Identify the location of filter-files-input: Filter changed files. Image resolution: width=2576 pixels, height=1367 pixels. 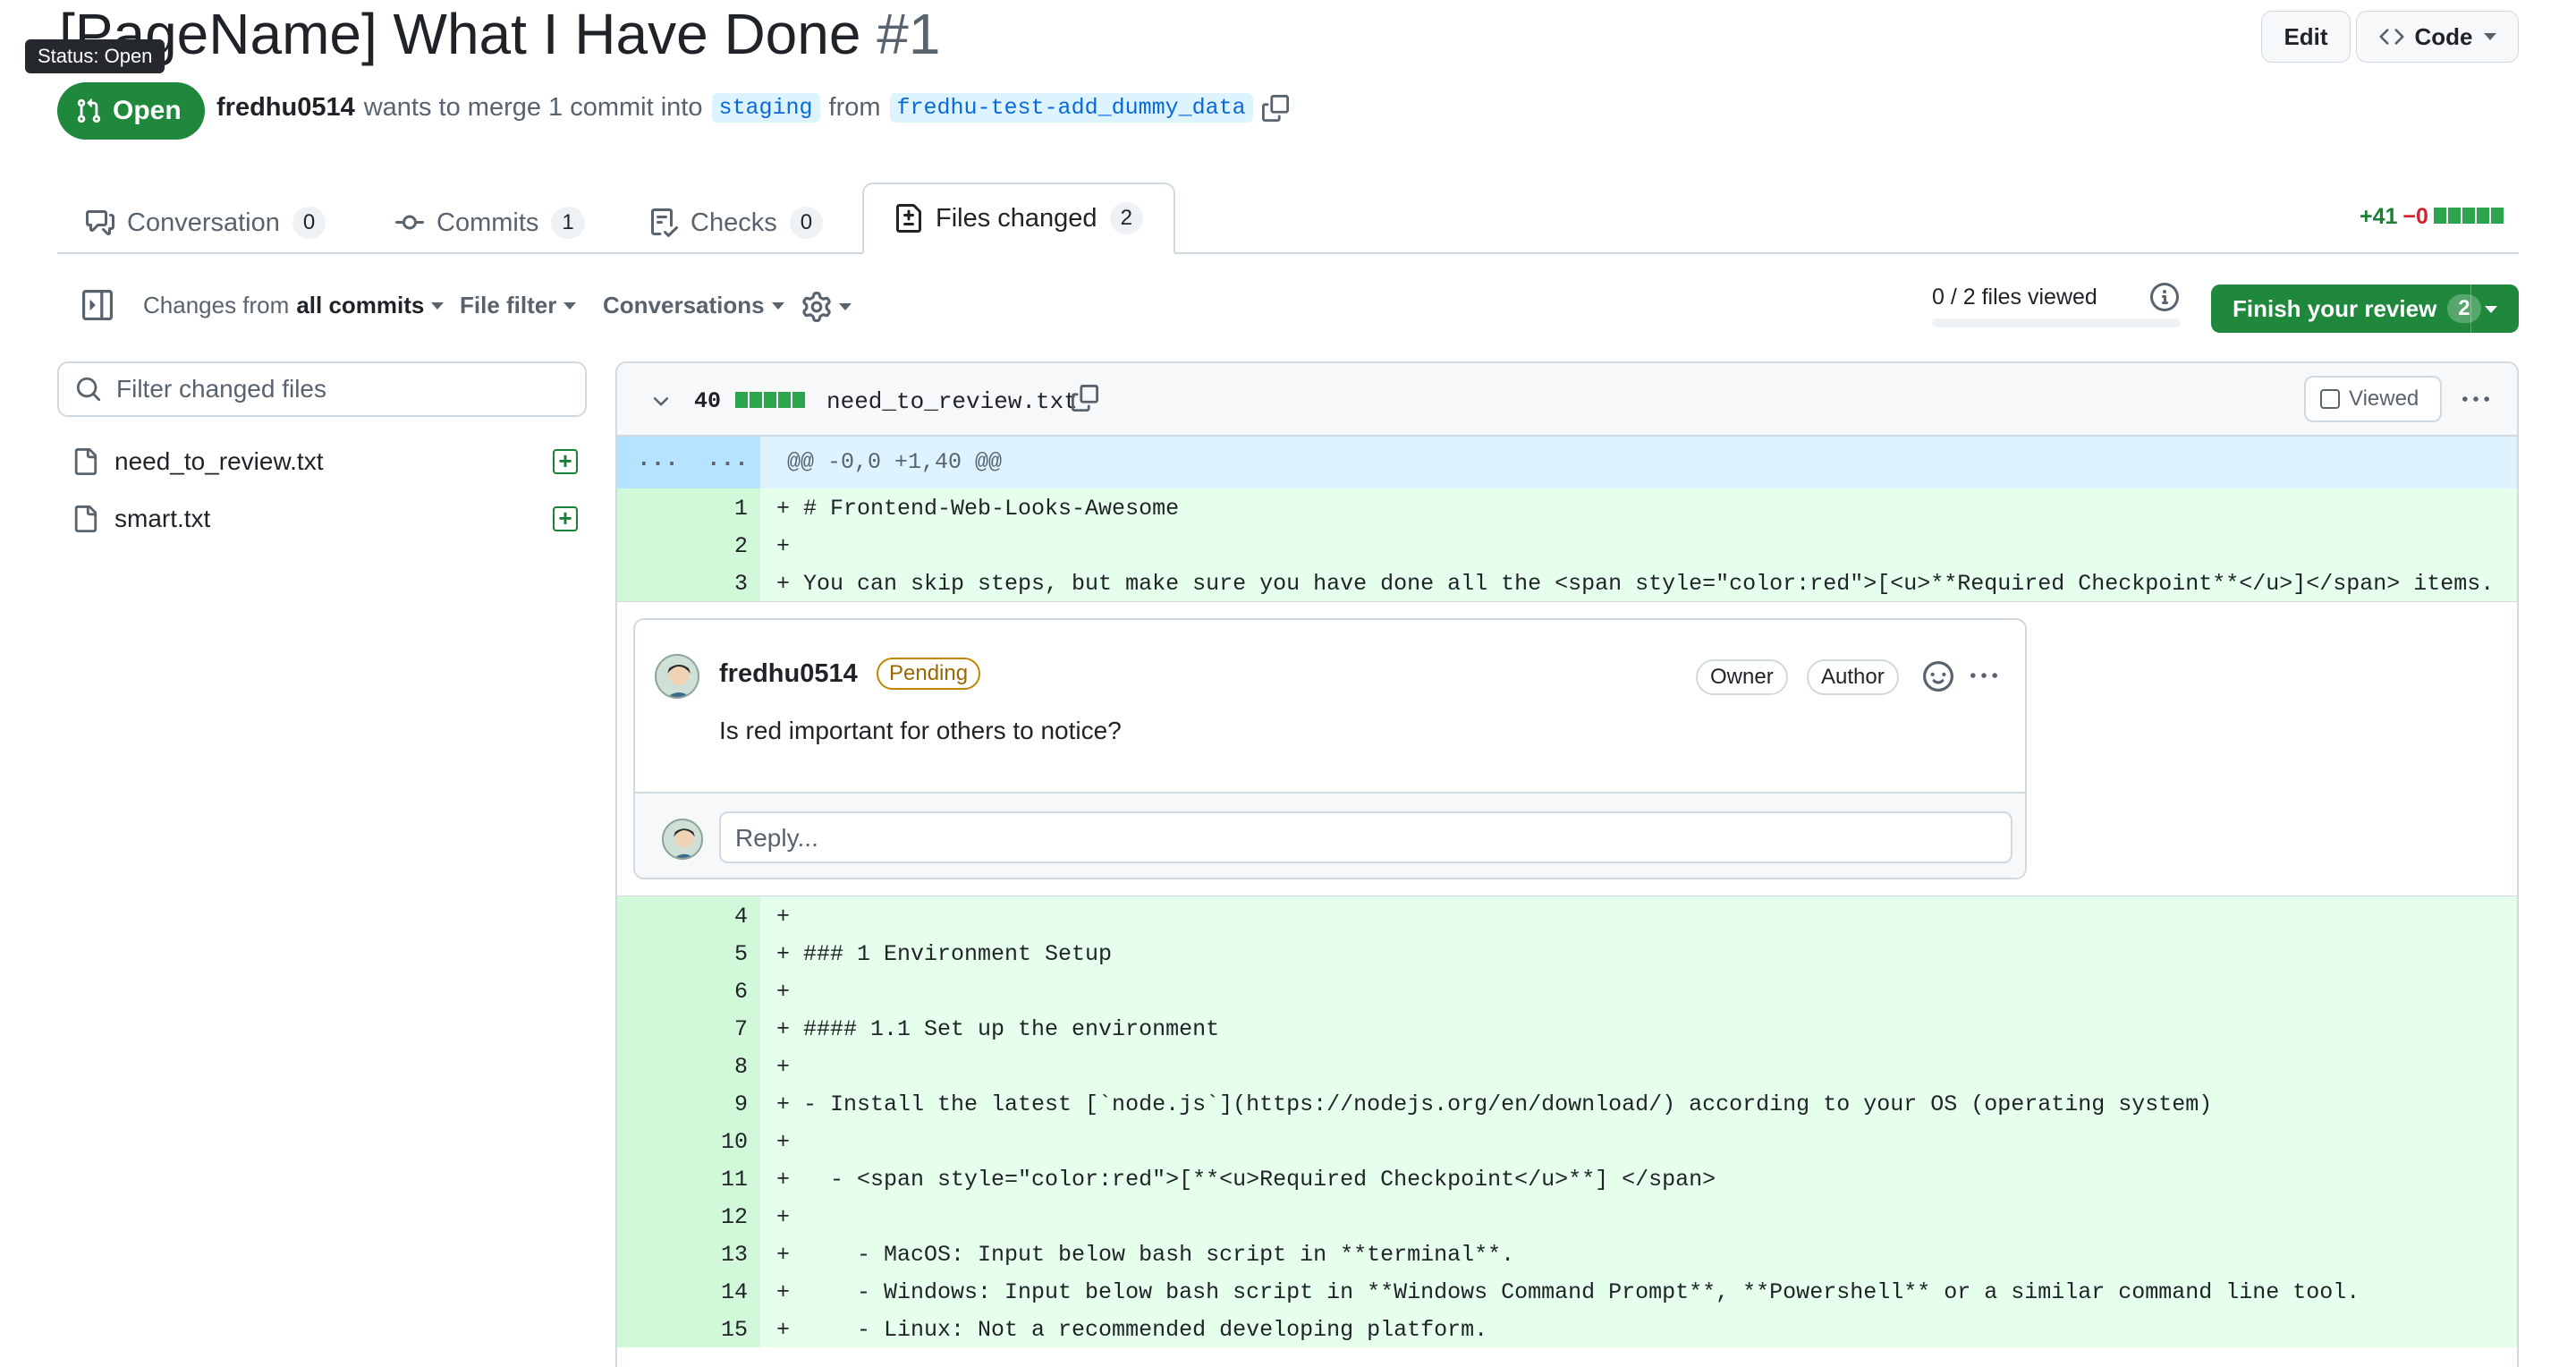
(322, 389).